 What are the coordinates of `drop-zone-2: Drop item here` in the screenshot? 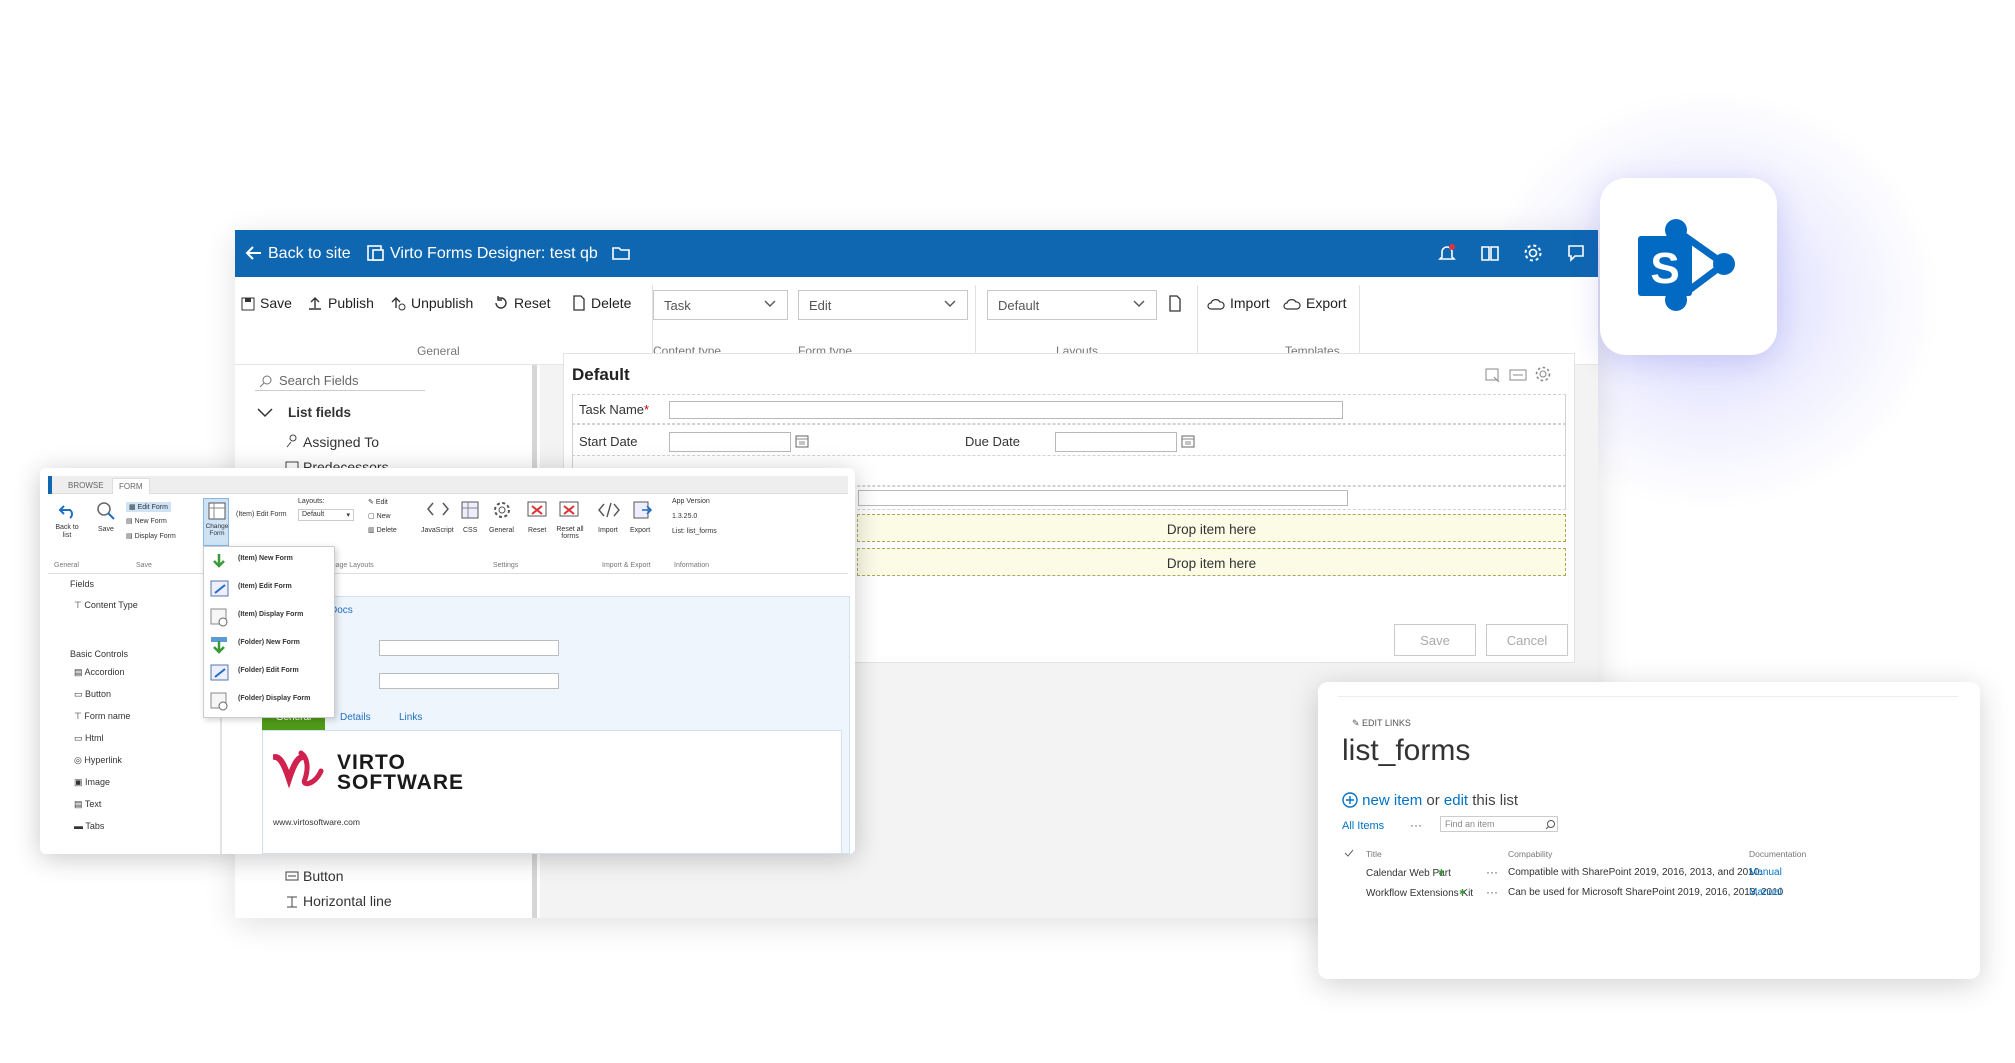 It's located at (1211, 562).